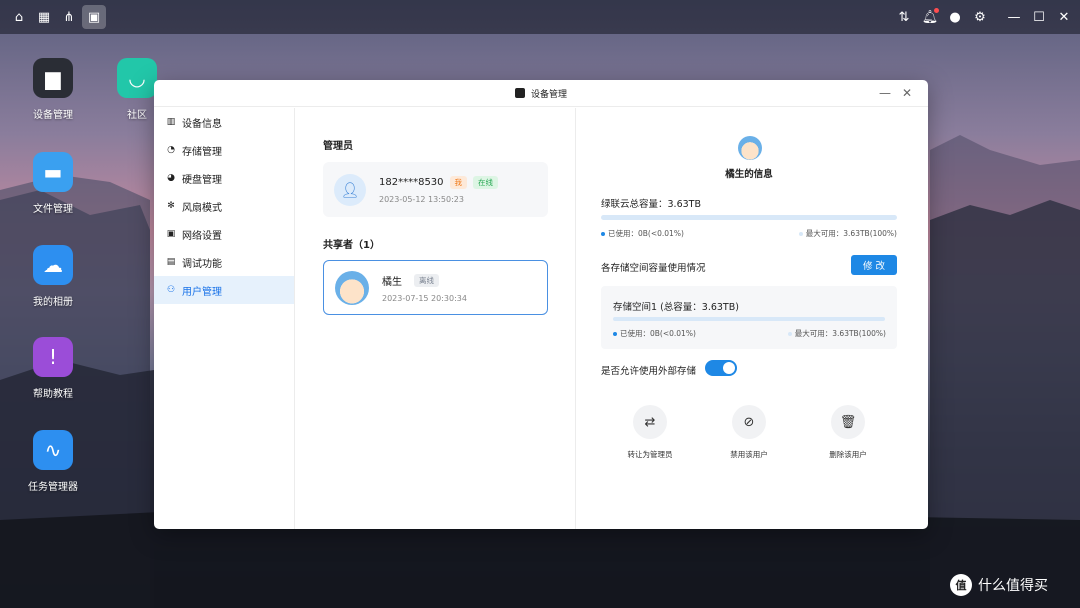 The width and height of the screenshot is (1080, 608). I want to click on apps-grid-icon: ▦, so click(44, 17).